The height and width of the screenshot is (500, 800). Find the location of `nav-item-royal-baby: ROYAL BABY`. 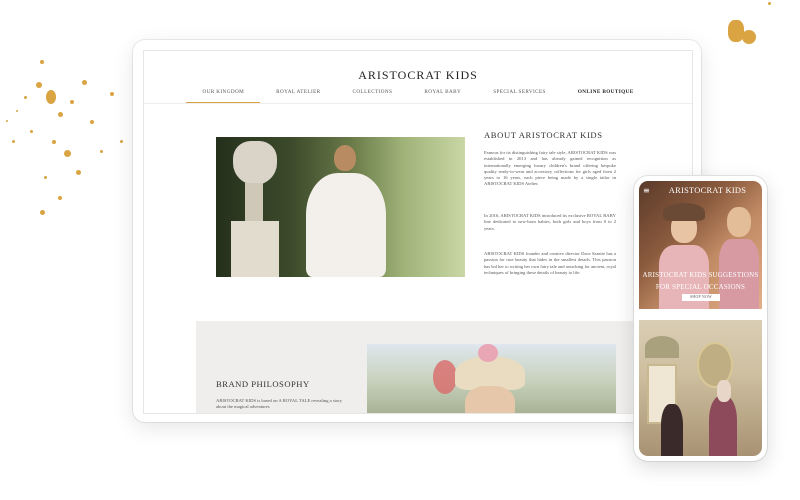

nav-item-royal-baby: ROYAL BABY is located at coordinates (442, 95).